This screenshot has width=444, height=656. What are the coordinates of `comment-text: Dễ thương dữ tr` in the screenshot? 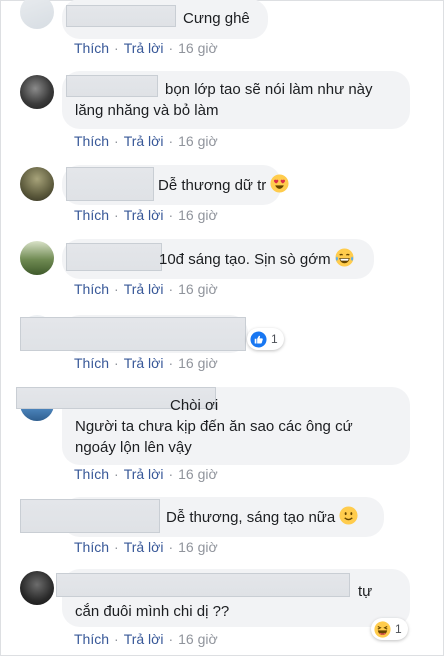 It's located at (223, 185).